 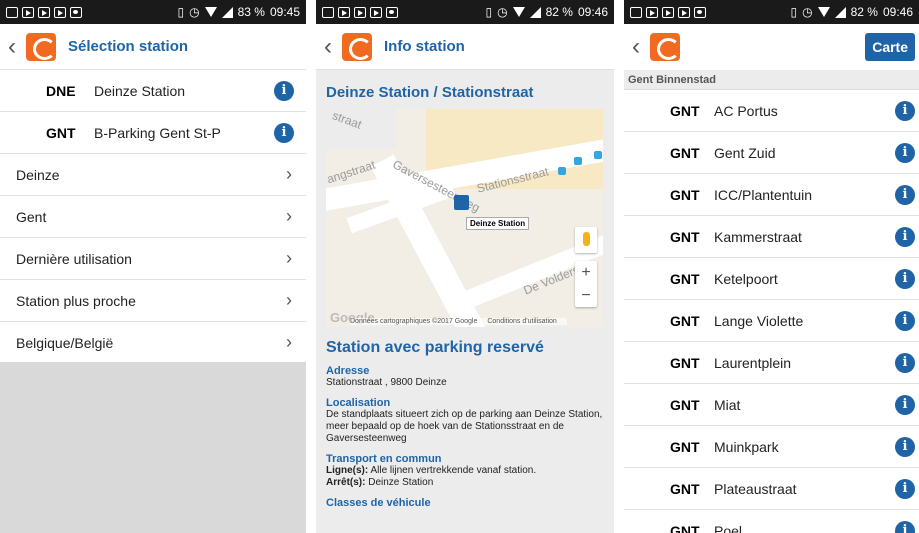 What do you see at coordinates (771, 279) in the screenshot?
I see `station-row: GNT Ketelpoort i` at bounding box center [771, 279].